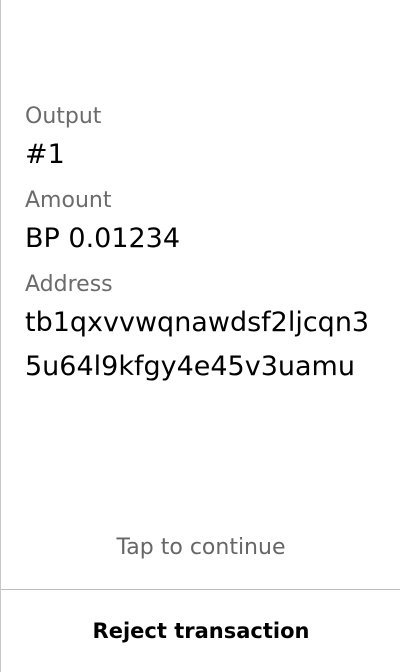  I want to click on output-value: #1, so click(45, 154).